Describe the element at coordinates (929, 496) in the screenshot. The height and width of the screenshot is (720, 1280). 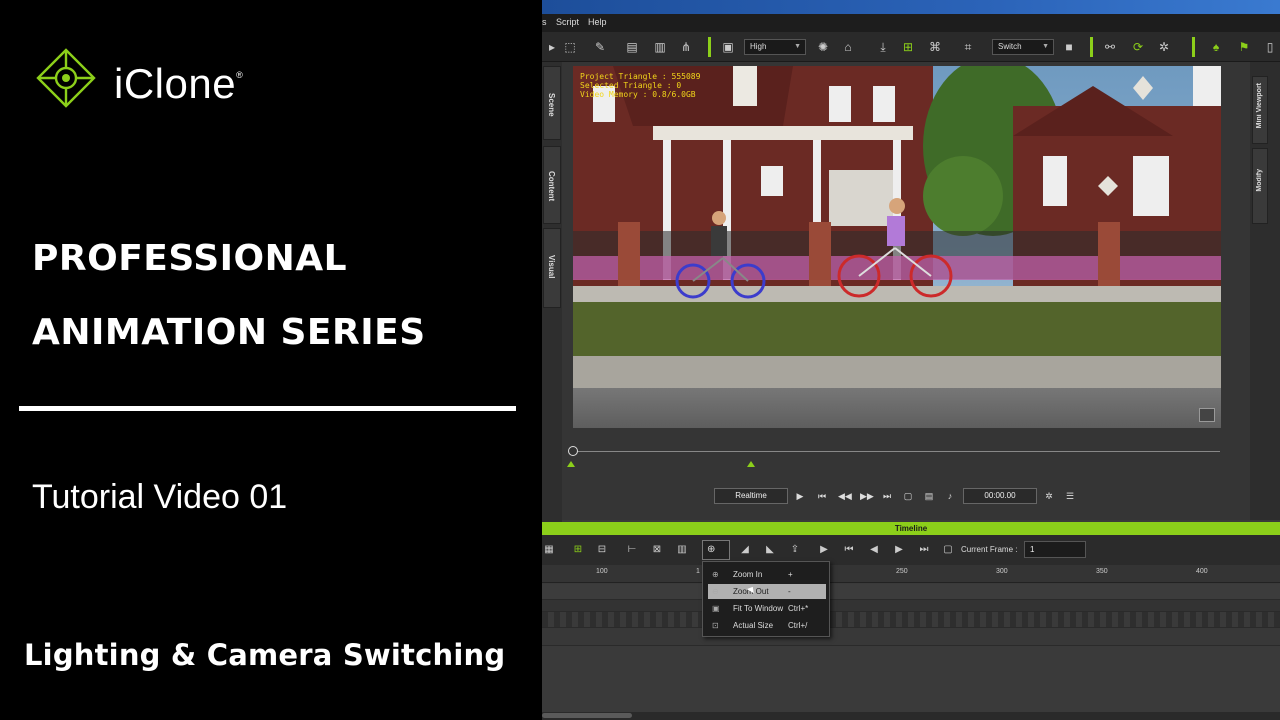
I see `subtitle-icon: ▤` at that location.